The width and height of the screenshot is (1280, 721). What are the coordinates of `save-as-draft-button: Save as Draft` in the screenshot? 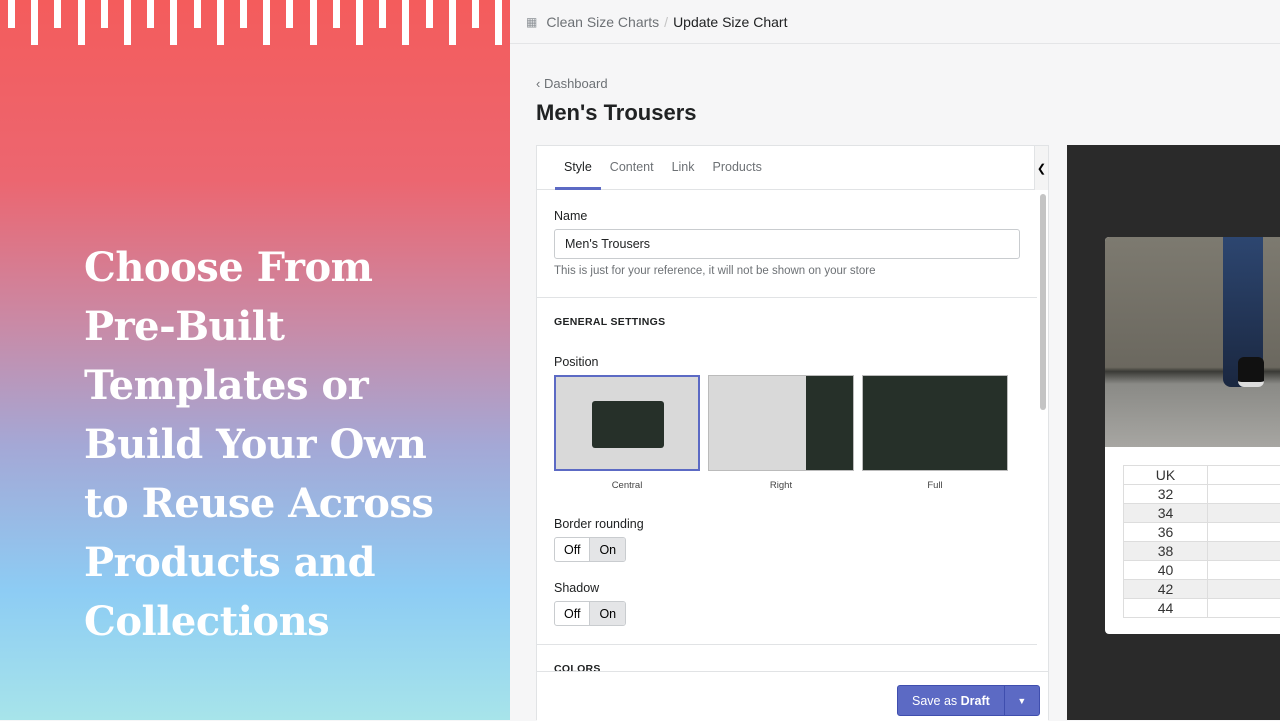 It's located at (951, 700).